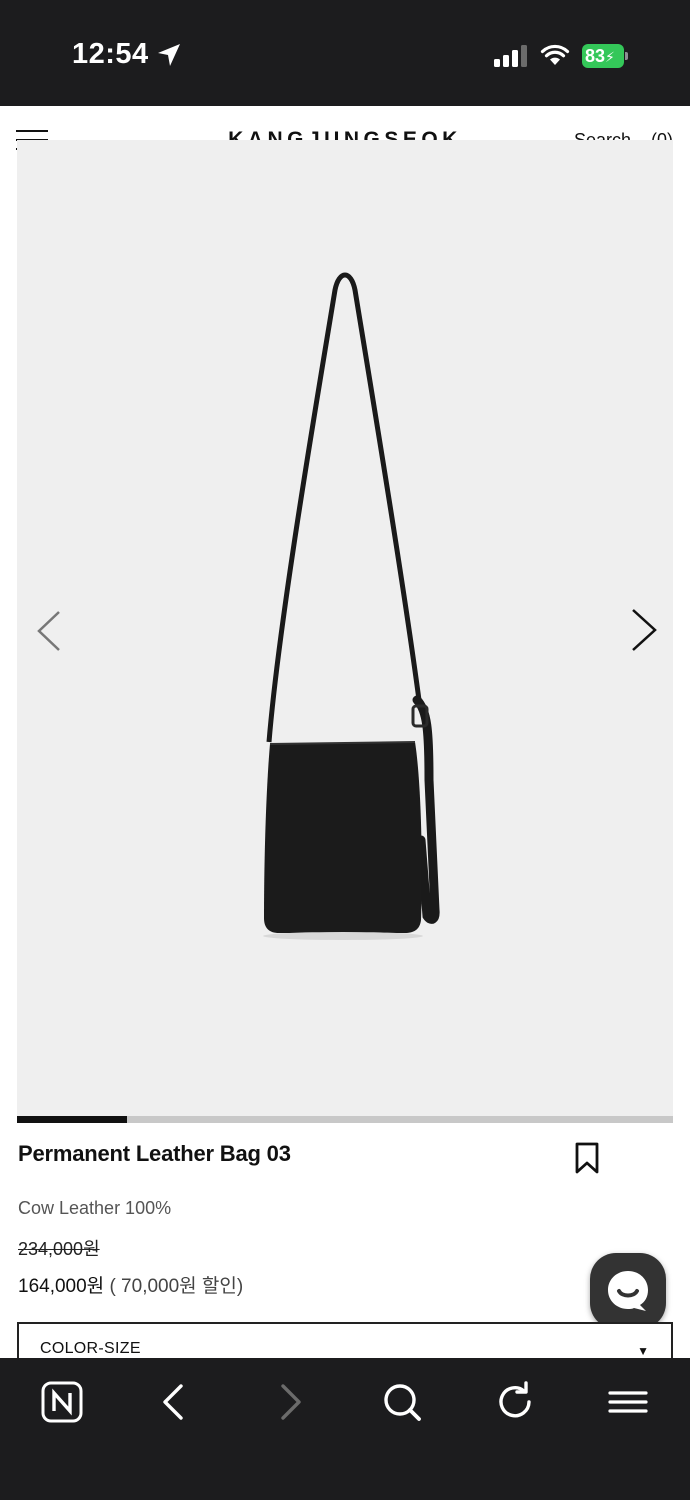 The width and height of the screenshot is (690, 1500). Describe the element at coordinates (345, 1119) in the screenshot. I see `gallery-progress-bar` at that location.